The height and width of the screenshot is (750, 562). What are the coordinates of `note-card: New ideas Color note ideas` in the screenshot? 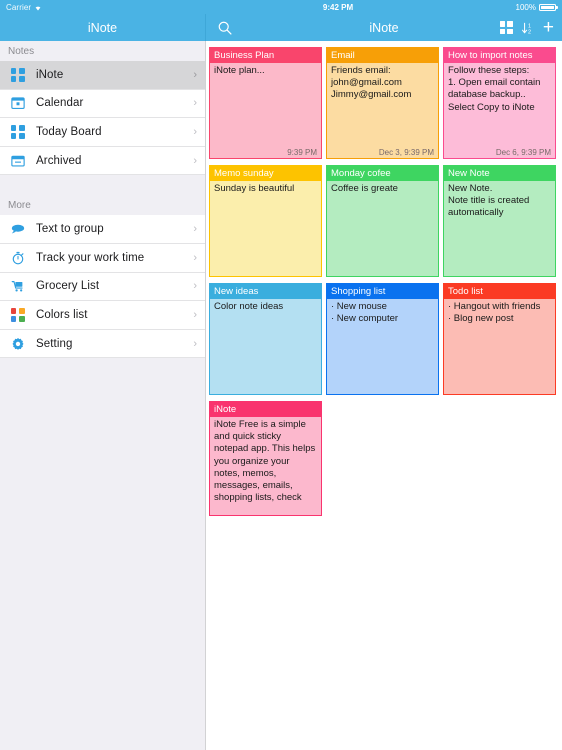 It's located at (265, 339).